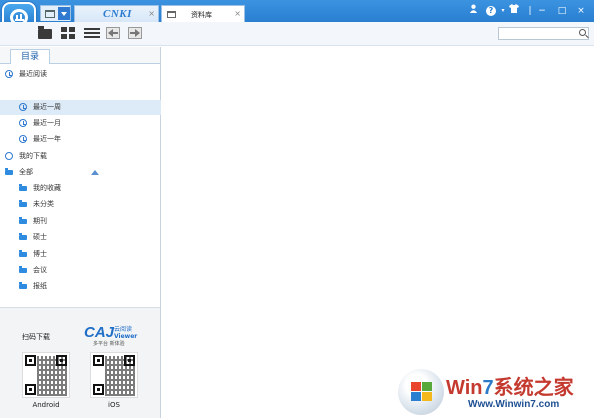  I want to click on caj-name: 云阅读, so click(123, 329).